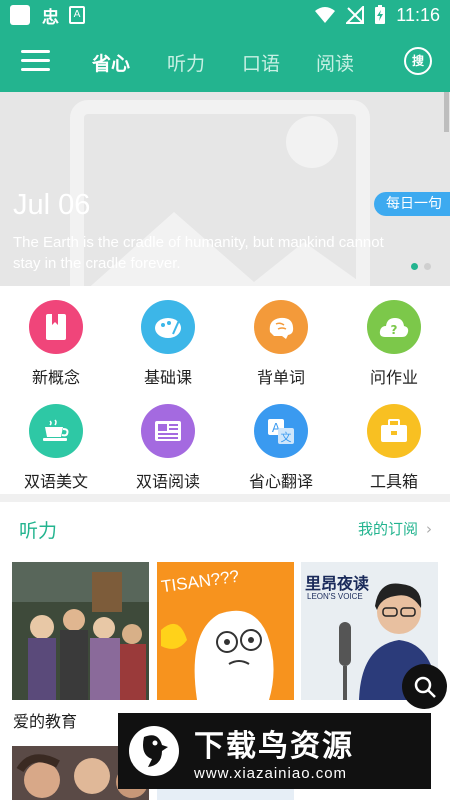  What do you see at coordinates (414, 266) in the screenshot?
I see `pager-dot-active` at bounding box center [414, 266].